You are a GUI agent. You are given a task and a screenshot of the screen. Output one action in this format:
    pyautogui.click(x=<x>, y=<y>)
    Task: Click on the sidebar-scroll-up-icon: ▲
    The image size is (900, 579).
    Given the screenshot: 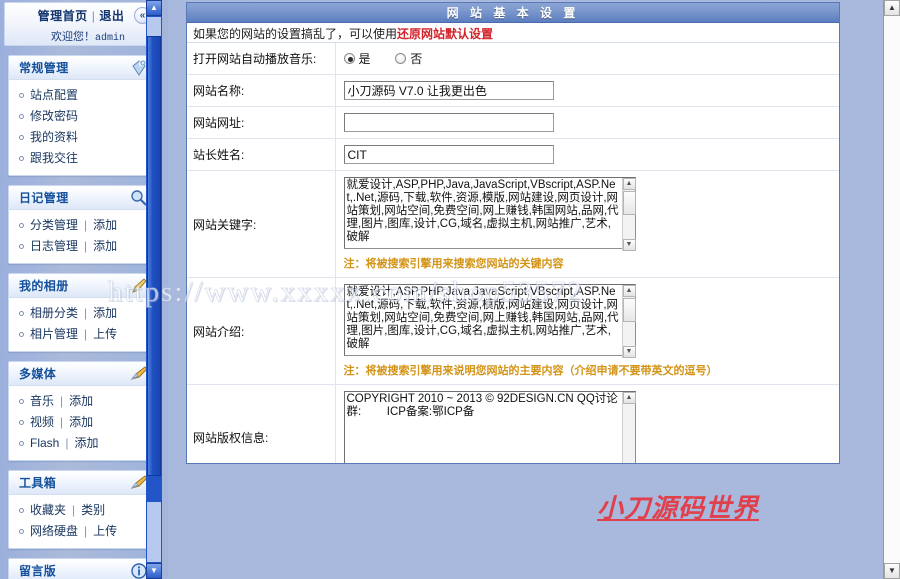 What is the action you would take?
    pyautogui.click(x=154, y=8)
    